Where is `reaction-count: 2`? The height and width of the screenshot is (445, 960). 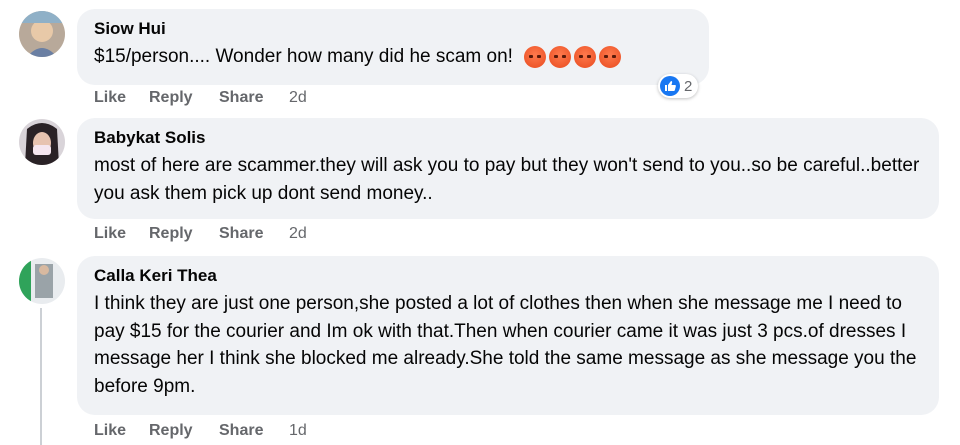 reaction-count: 2 is located at coordinates (688, 86).